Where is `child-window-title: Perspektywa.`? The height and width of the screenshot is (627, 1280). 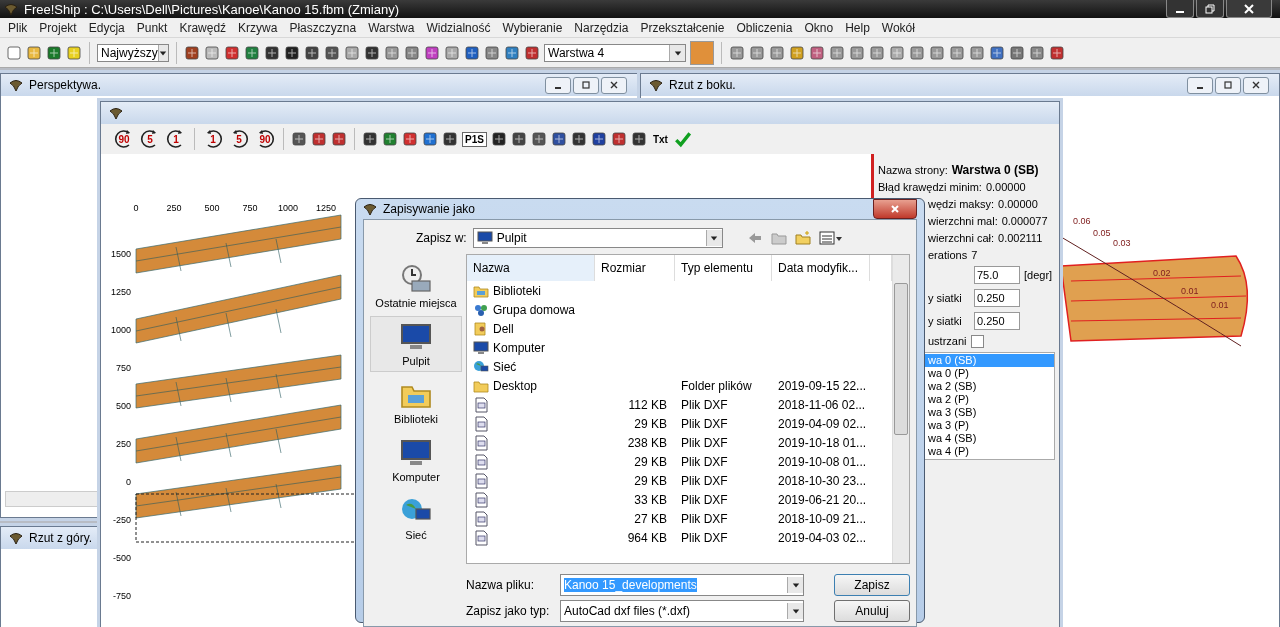 child-window-title: Perspektywa. is located at coordinates (65, 85).